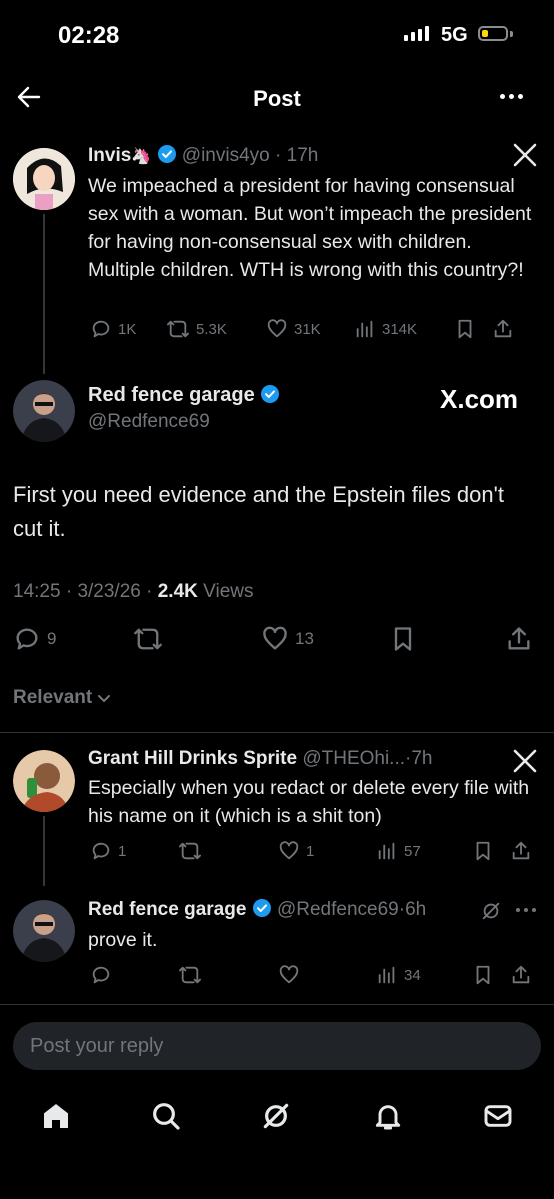  I want to click on author-name: Grant Hill Drinks Sprite, so click(192, 758).